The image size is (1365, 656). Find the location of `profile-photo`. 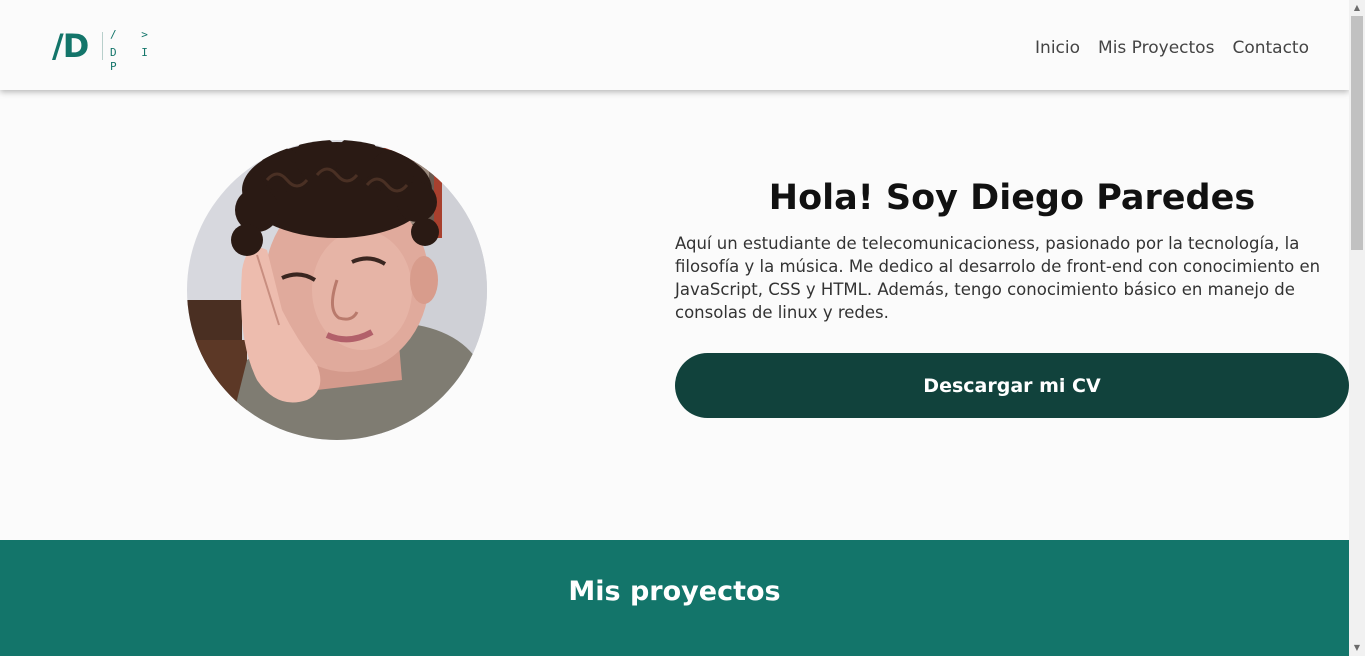

profile-photo is located at coordinates (337, 290).